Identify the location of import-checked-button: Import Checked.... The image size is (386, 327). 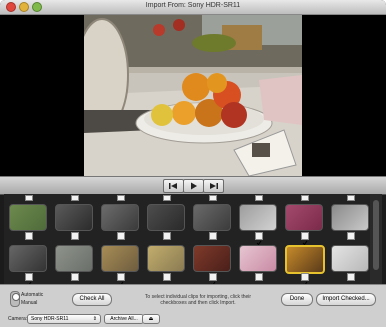
(346, 299).